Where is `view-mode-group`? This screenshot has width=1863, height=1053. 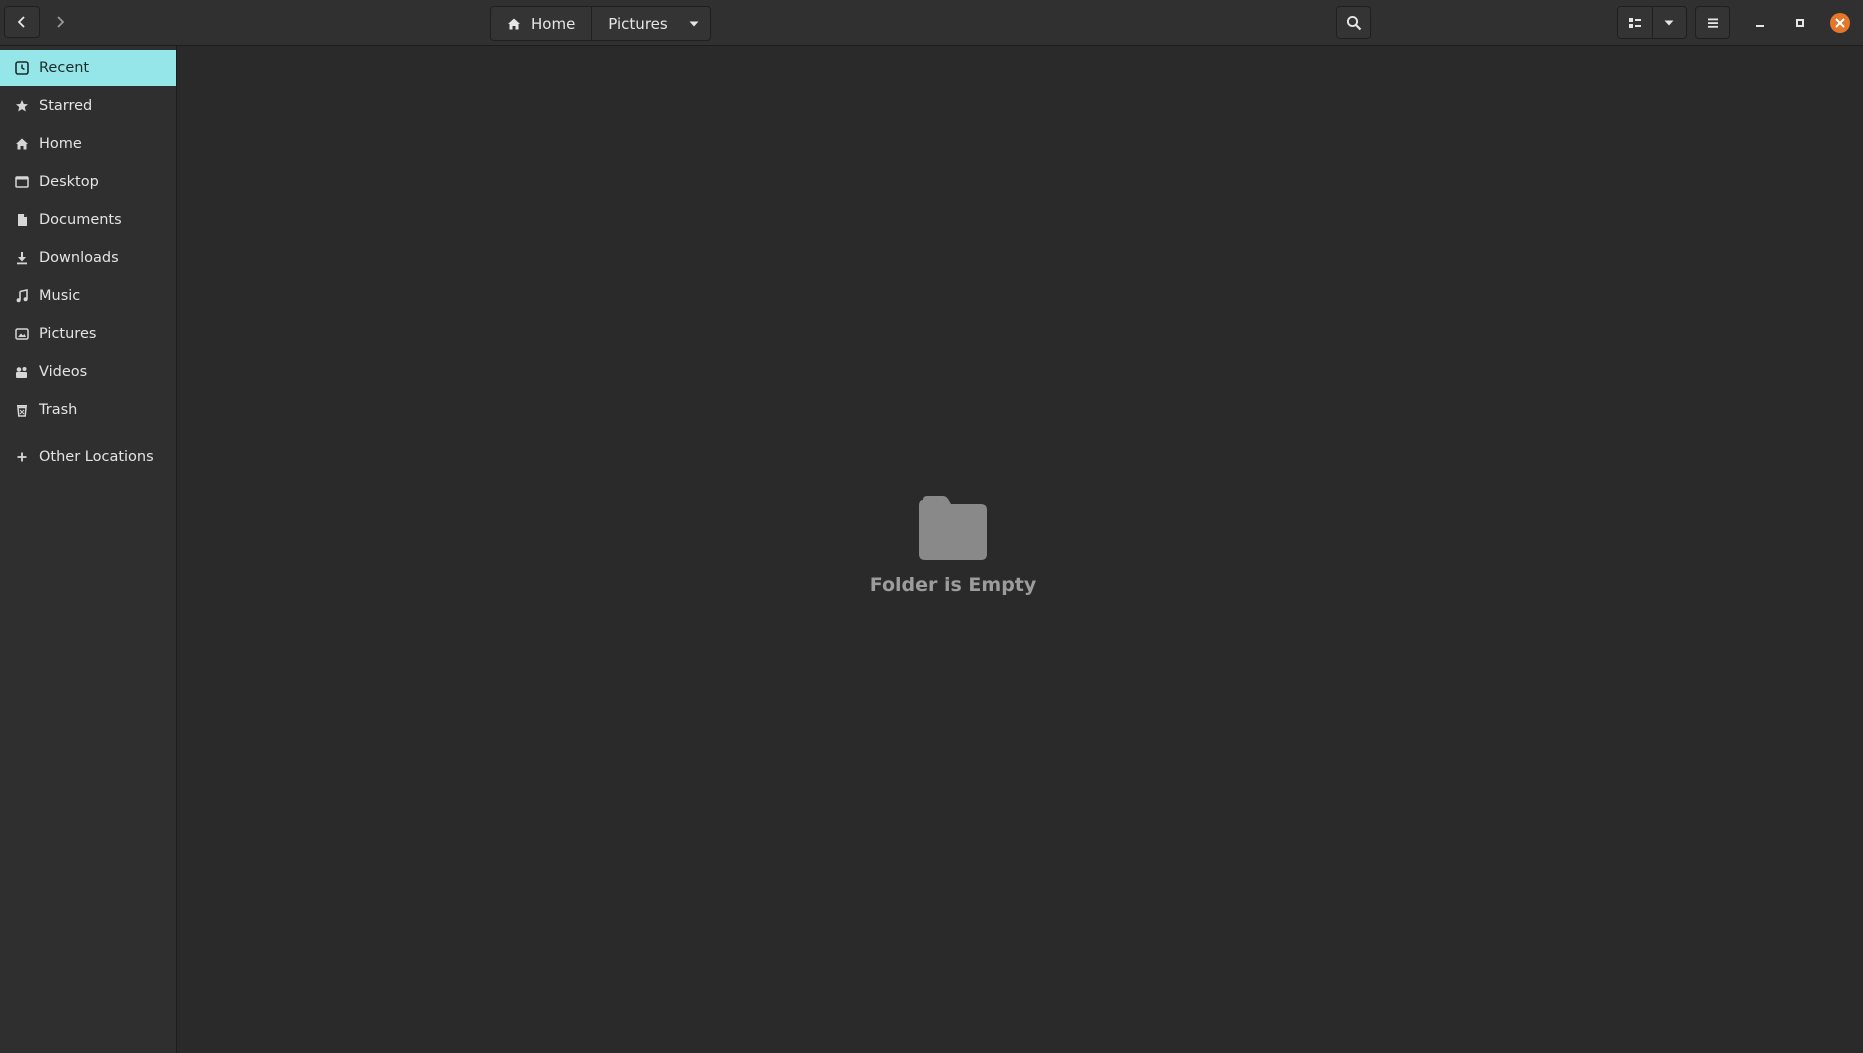 view-mode-group is located at coordinates (1652, 22).